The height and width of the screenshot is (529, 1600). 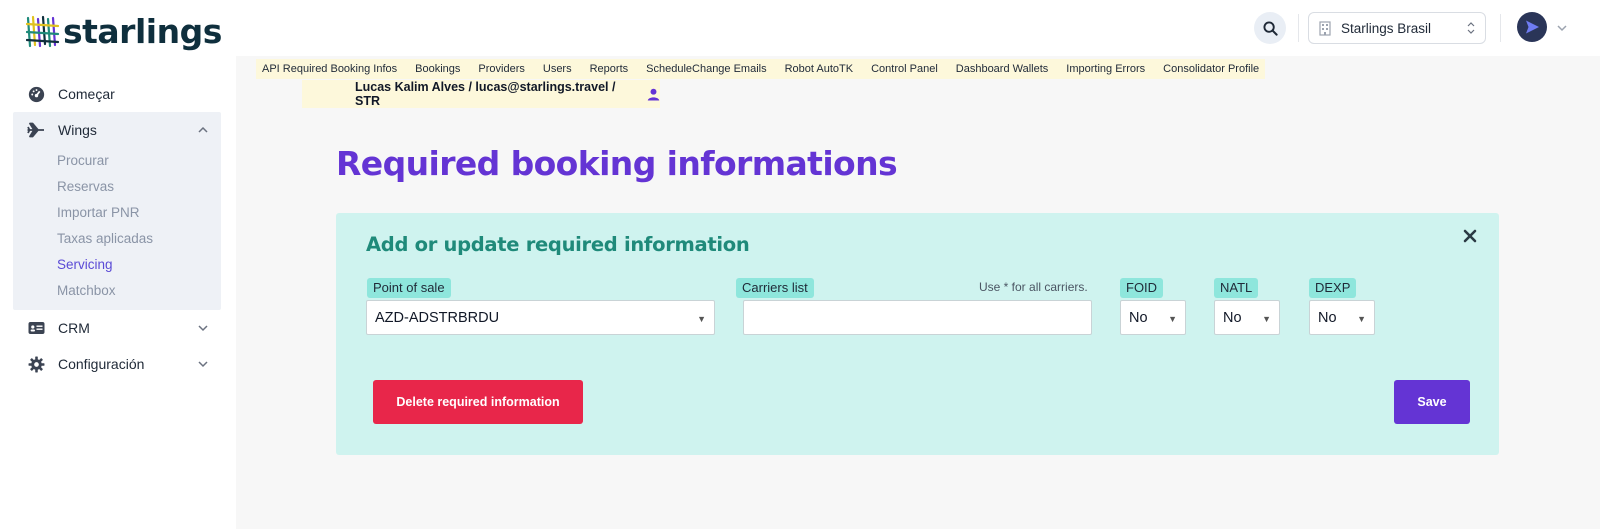 I want to click on logo: starlings, so click(x=124, y=32).